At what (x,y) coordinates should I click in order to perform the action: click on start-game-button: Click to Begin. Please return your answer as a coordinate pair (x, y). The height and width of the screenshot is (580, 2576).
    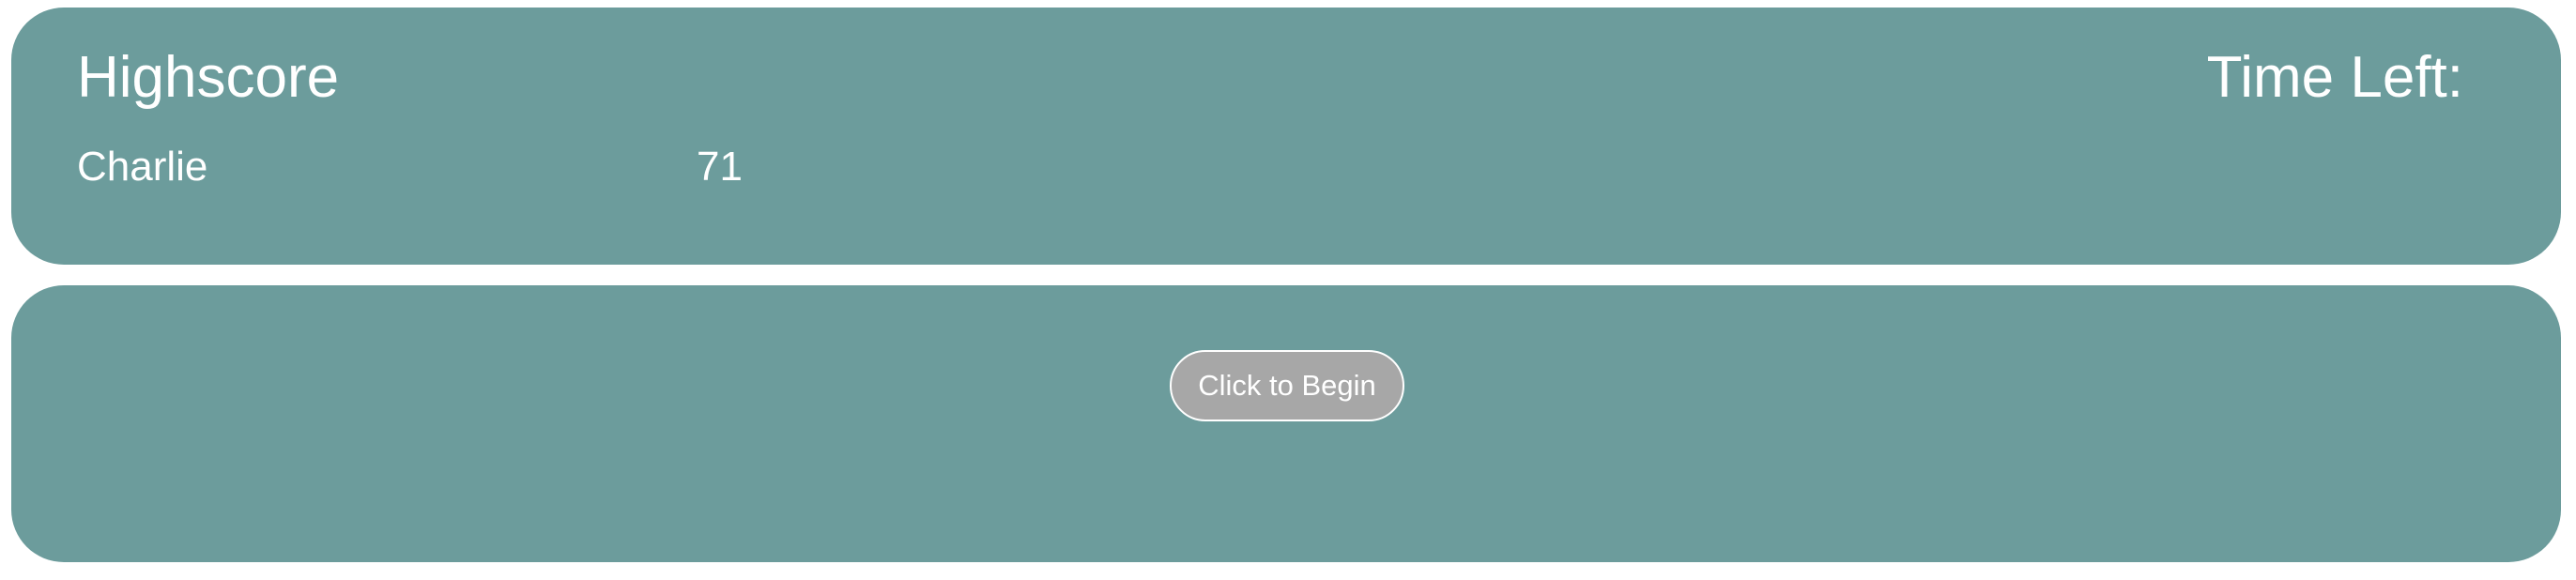
    Looking at the image, I should click on (1287, 385).